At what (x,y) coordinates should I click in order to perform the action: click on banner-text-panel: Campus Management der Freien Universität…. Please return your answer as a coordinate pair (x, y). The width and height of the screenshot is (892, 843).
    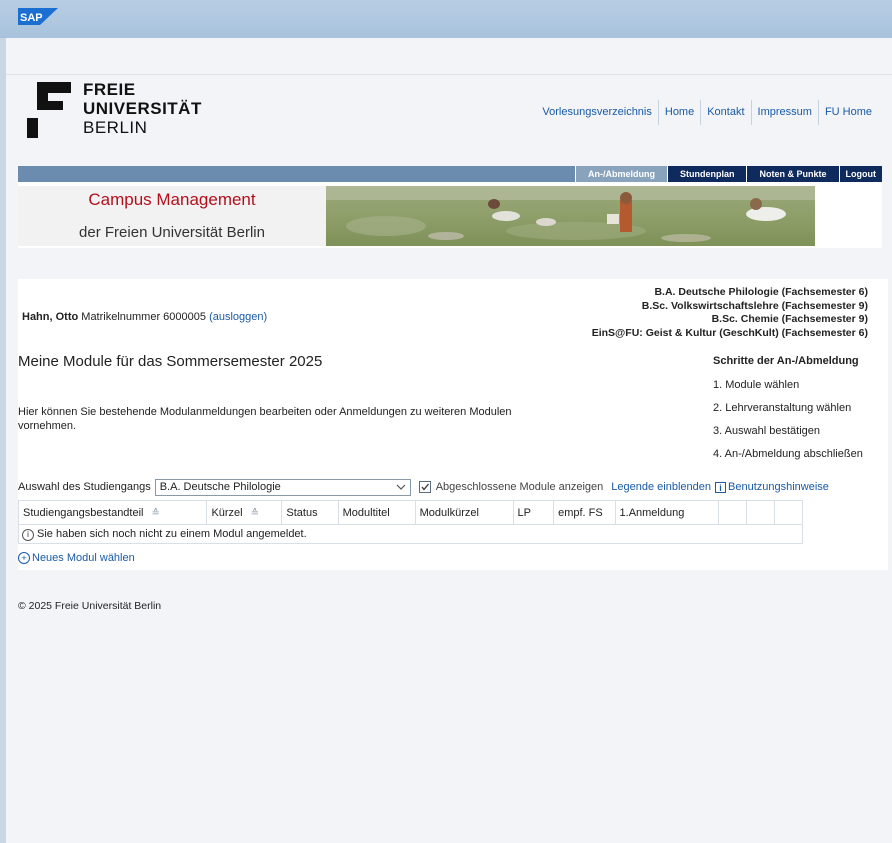
    Looking at the image, I should click on (172, 216).